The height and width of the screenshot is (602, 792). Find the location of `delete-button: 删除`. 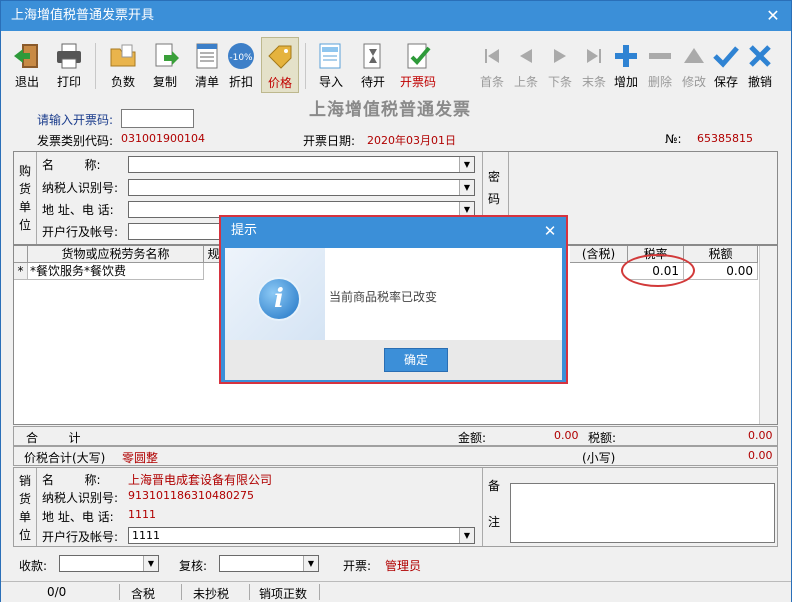

delete-button: 删除 is located at coordinates (660, 65).